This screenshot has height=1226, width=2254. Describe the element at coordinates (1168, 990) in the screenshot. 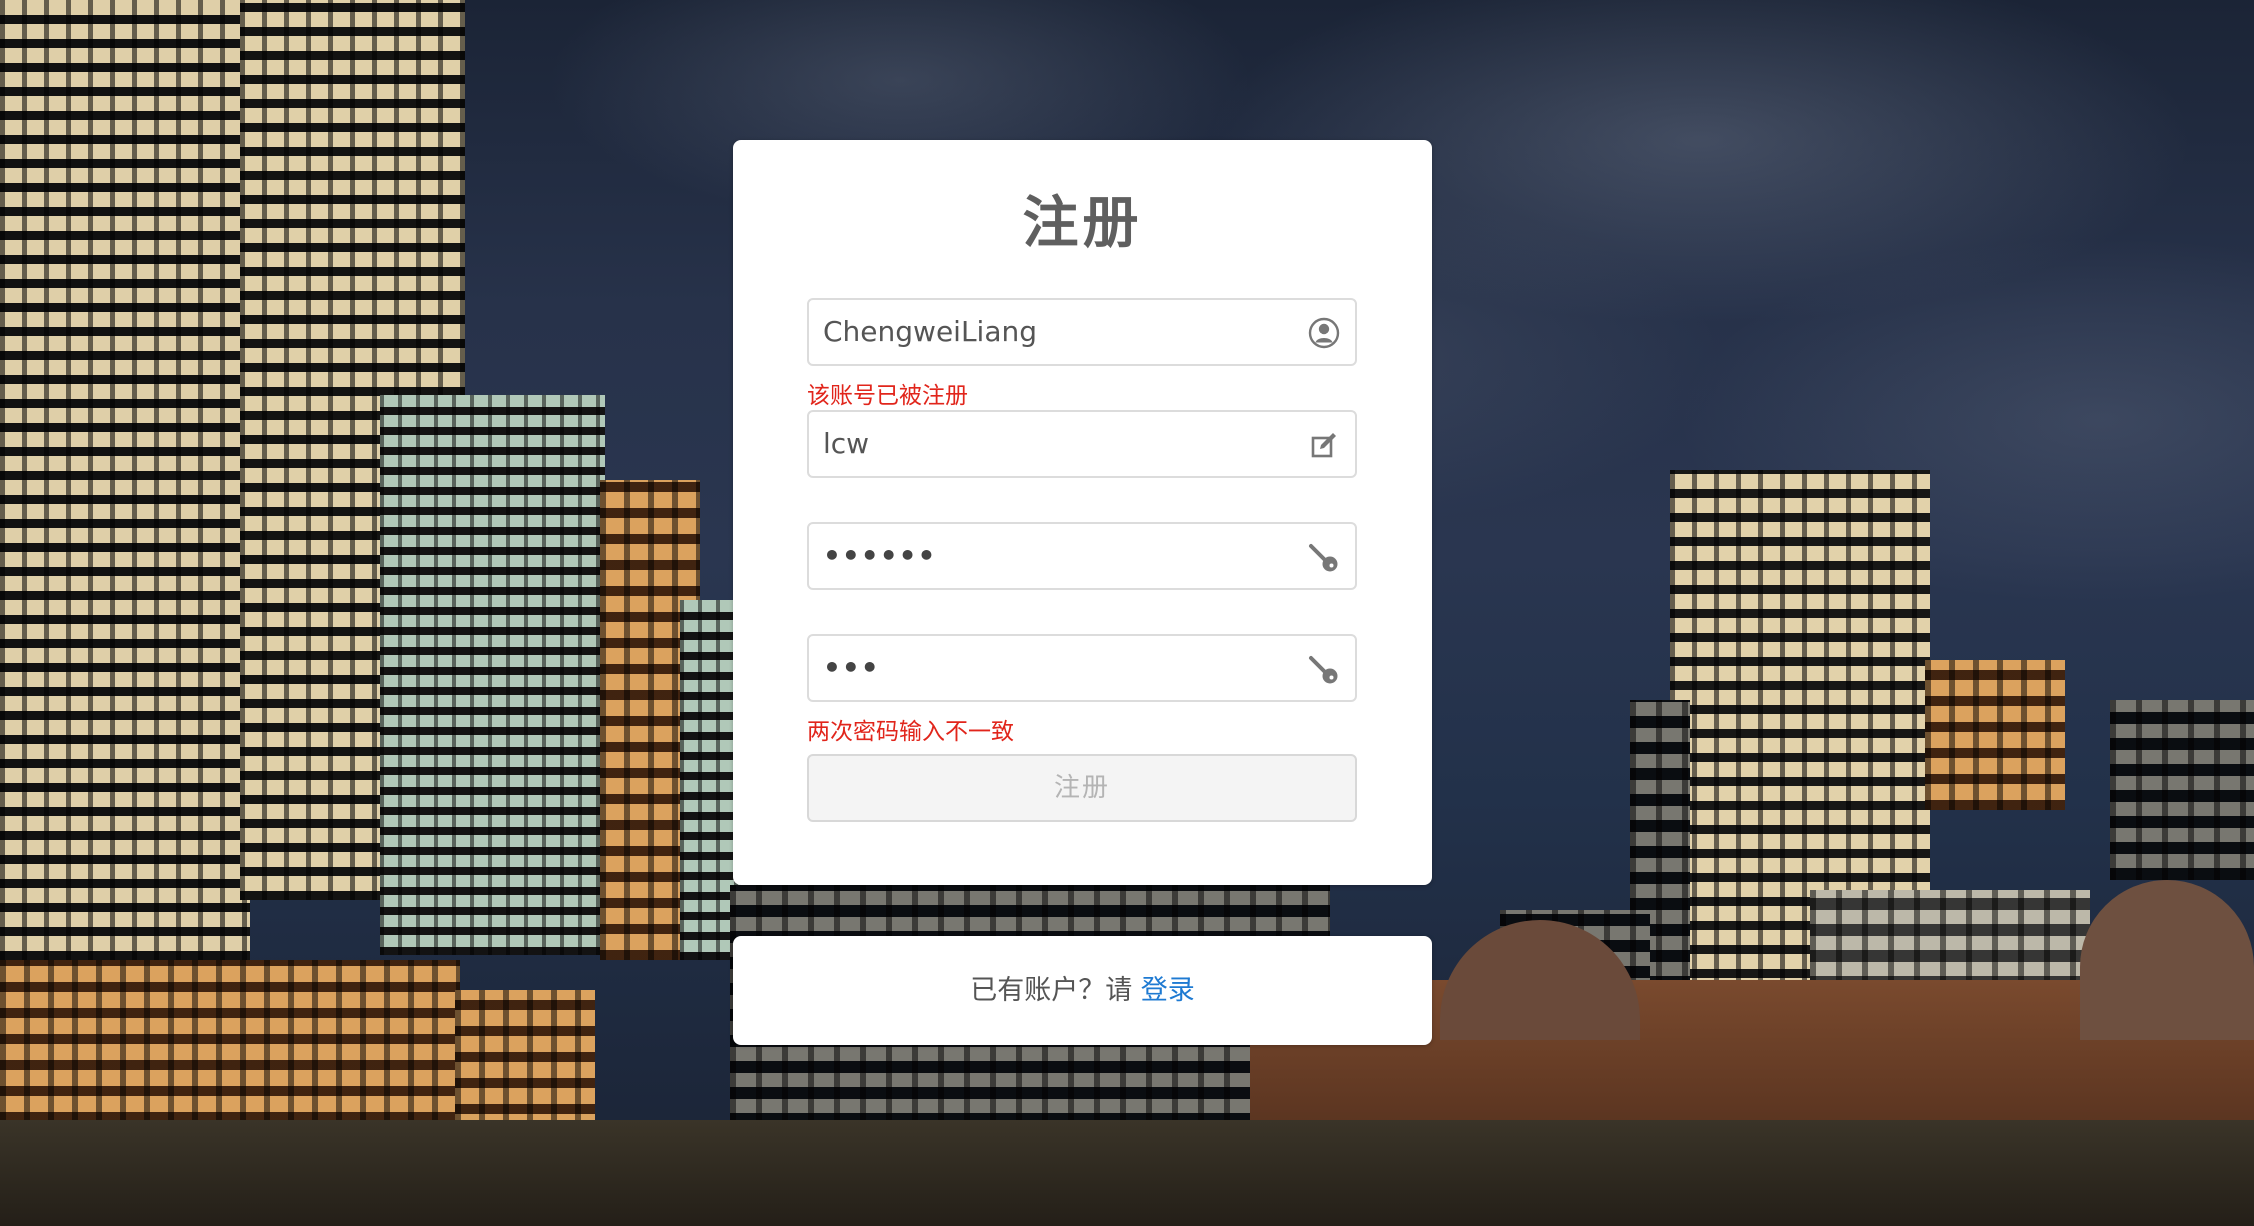

I see `login-link: 登录` at that location.